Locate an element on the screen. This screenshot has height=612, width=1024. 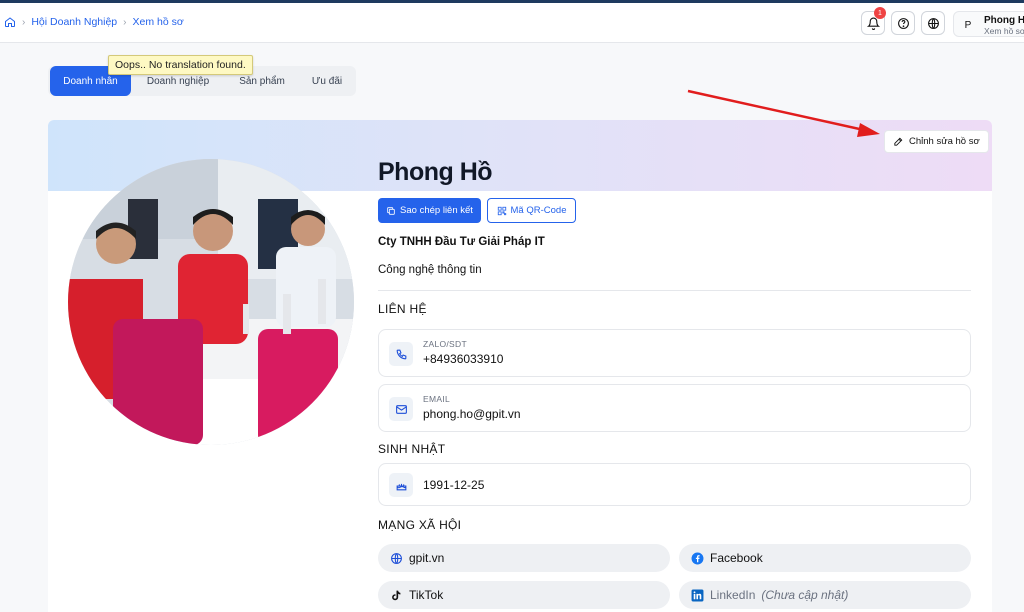
phone-icon is located at coordinates (401, 354).